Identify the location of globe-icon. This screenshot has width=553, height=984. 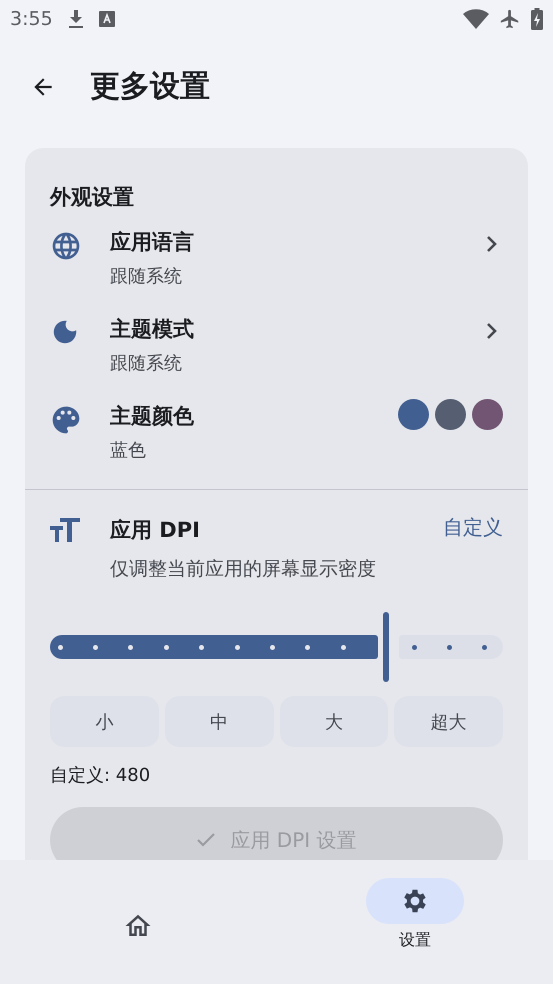
(66, 246).